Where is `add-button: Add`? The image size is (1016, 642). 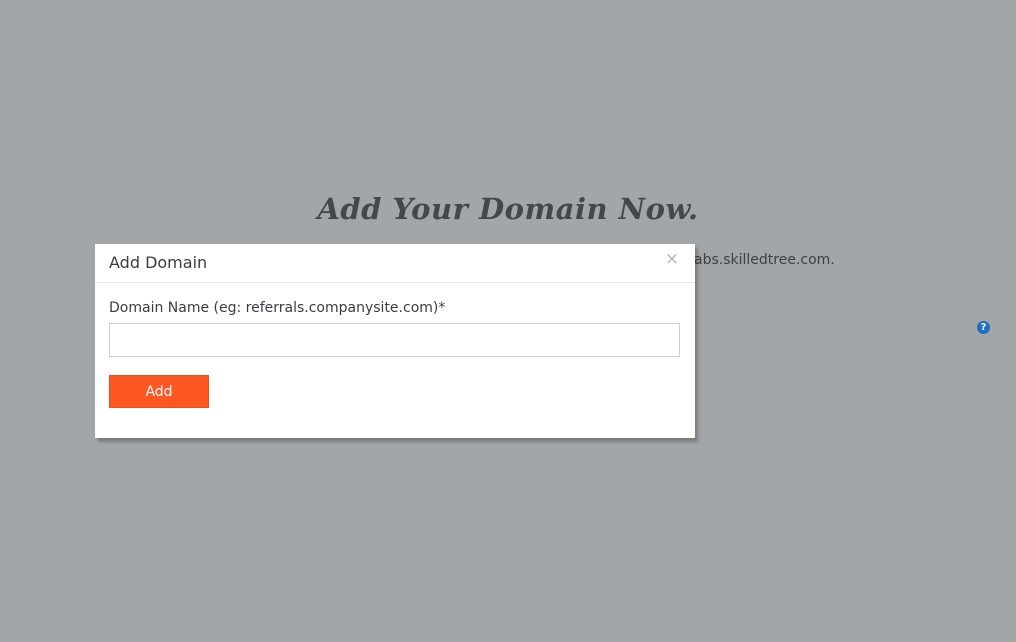
add-button: Add is located at coordinates (159, 391).